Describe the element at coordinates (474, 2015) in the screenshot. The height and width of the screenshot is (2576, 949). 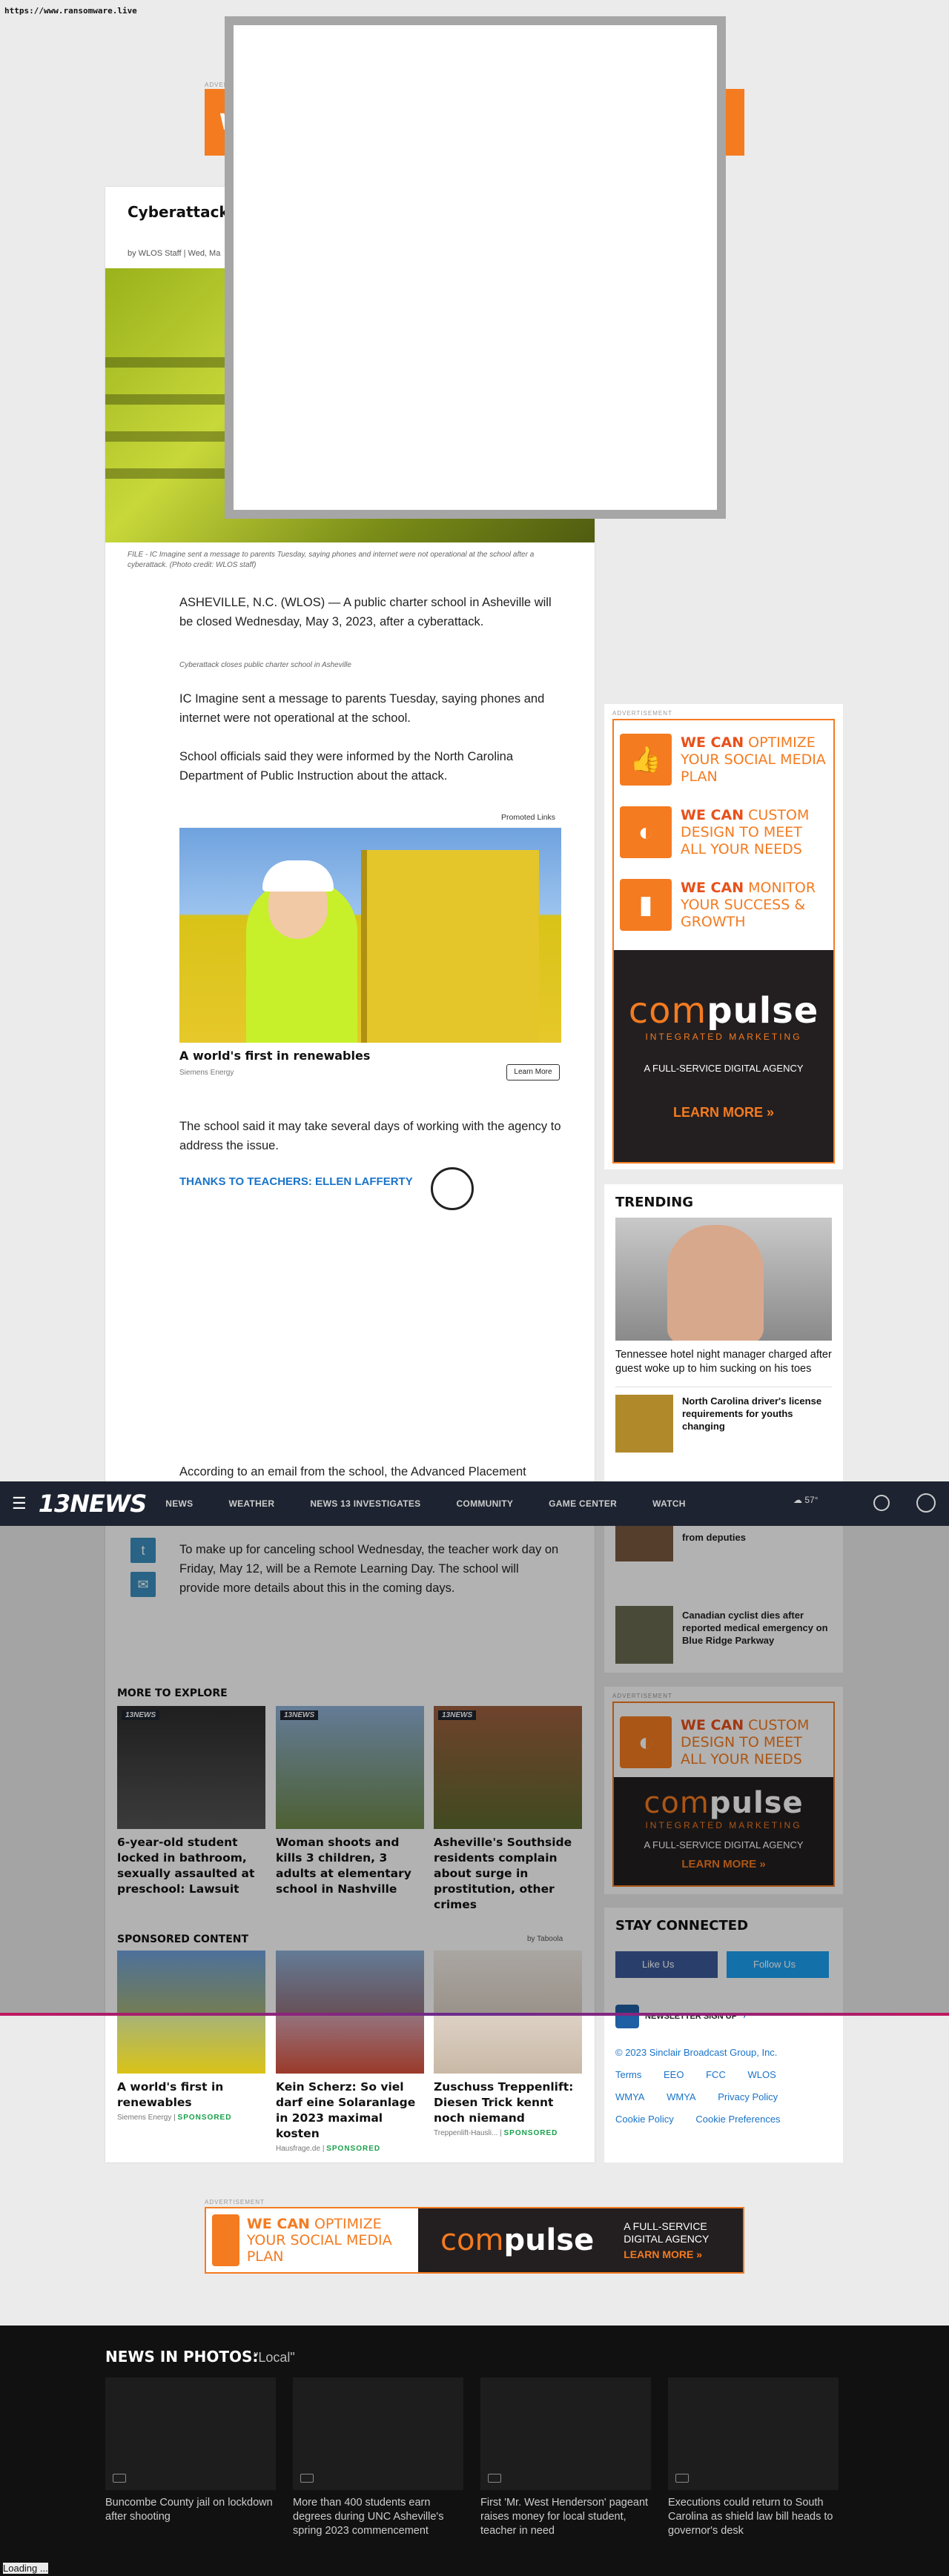
I see `divider-line` at that location.